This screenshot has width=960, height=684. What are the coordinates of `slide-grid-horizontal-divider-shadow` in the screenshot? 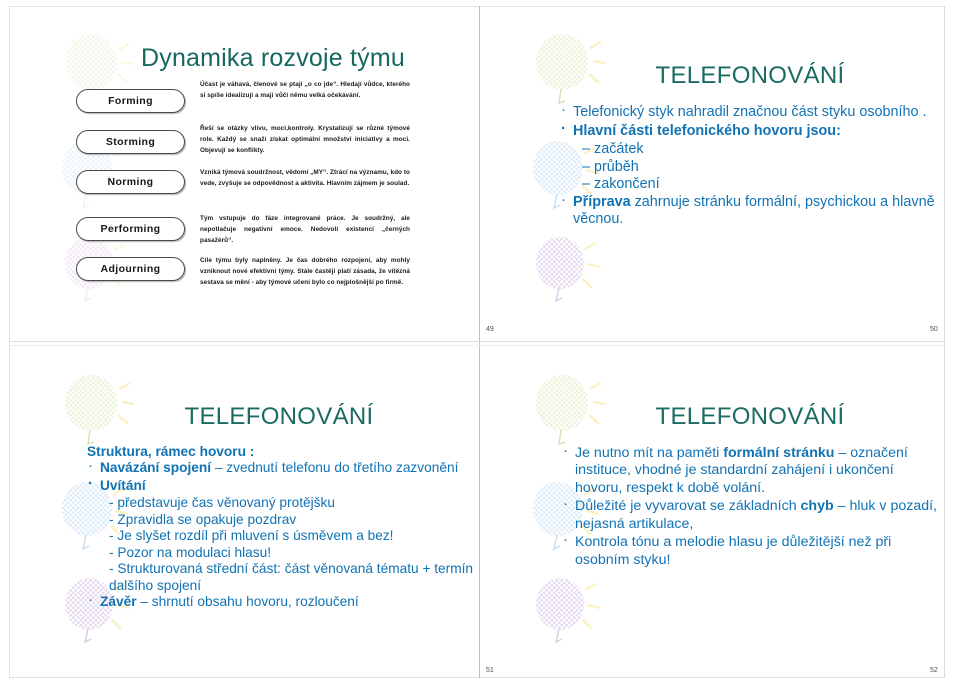 It's located at (477, 345).